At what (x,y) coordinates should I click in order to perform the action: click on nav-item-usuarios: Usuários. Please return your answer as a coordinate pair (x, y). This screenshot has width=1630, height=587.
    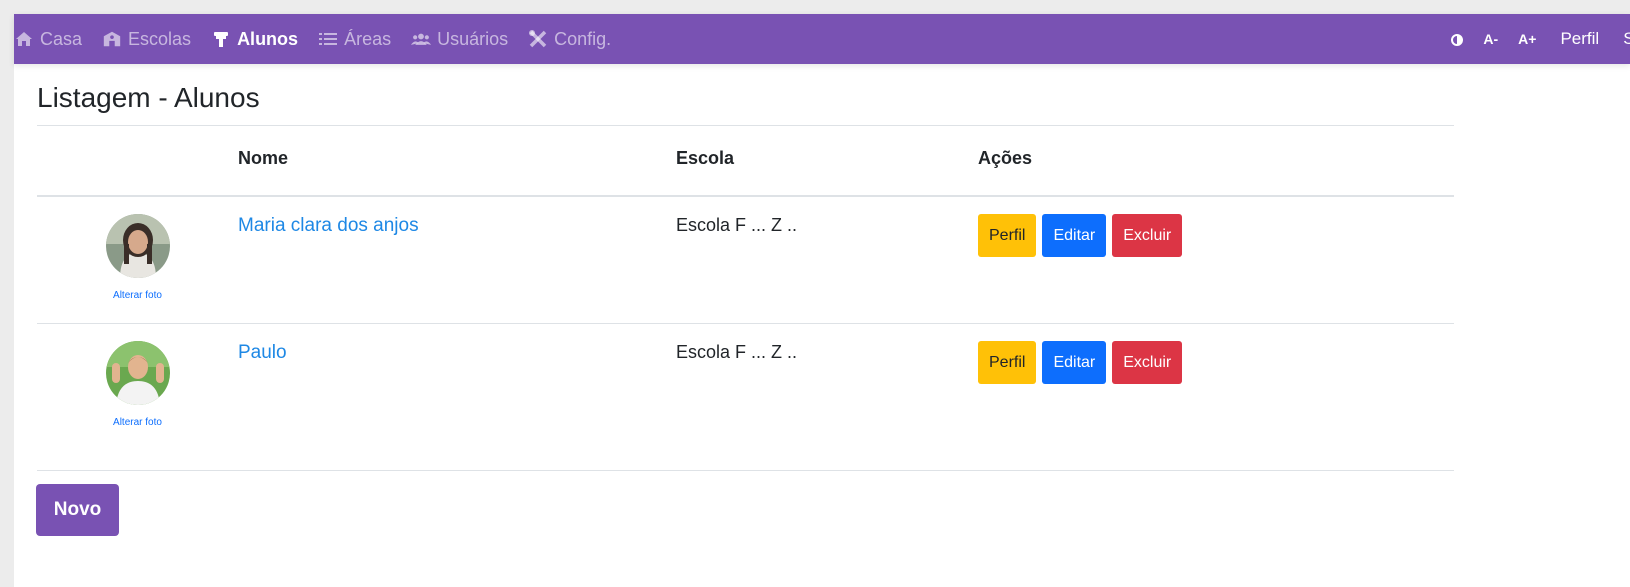
    Looking at the image, I should click on (459, 39).